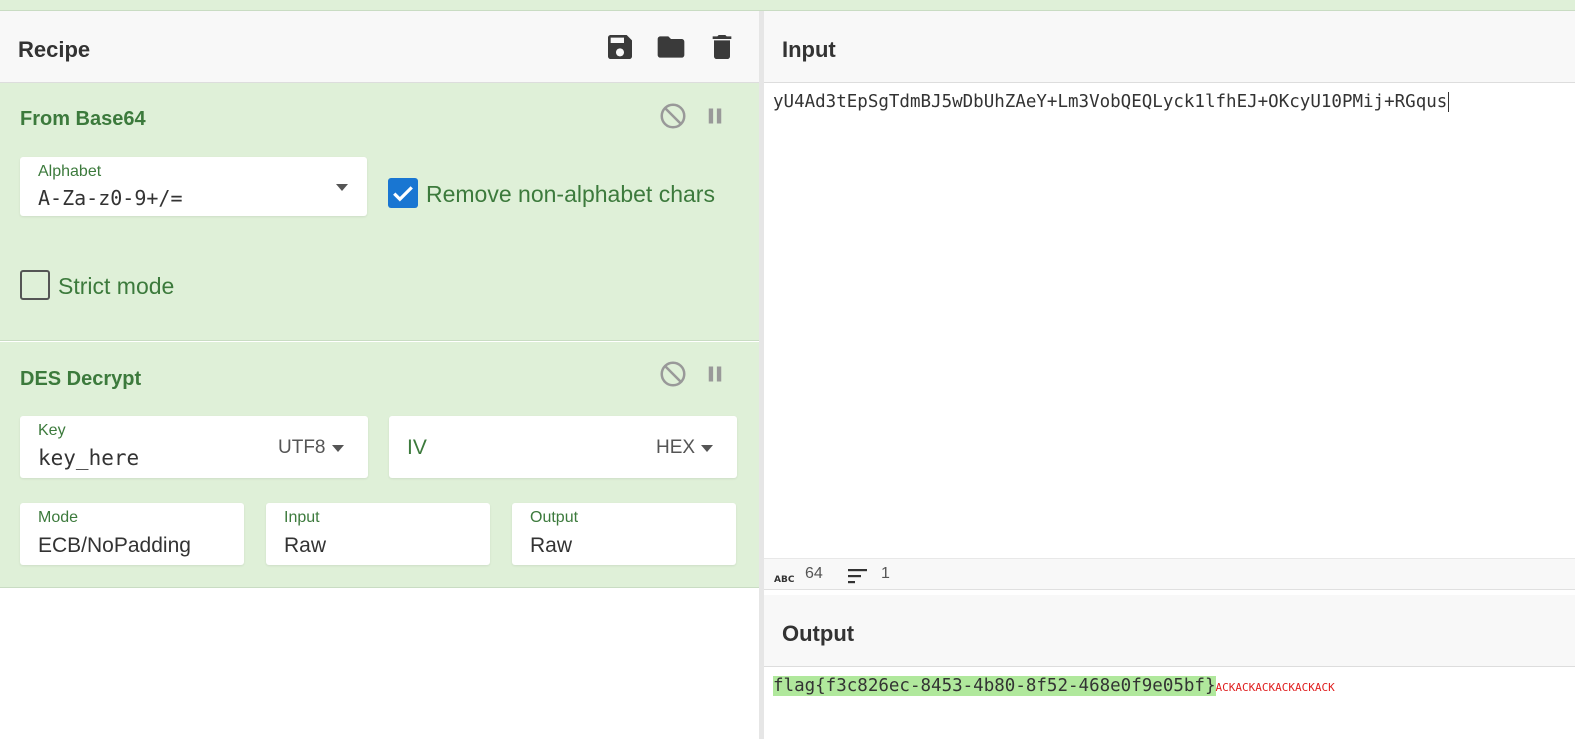  I want to click on key-value: key_here, so click(89, 458).